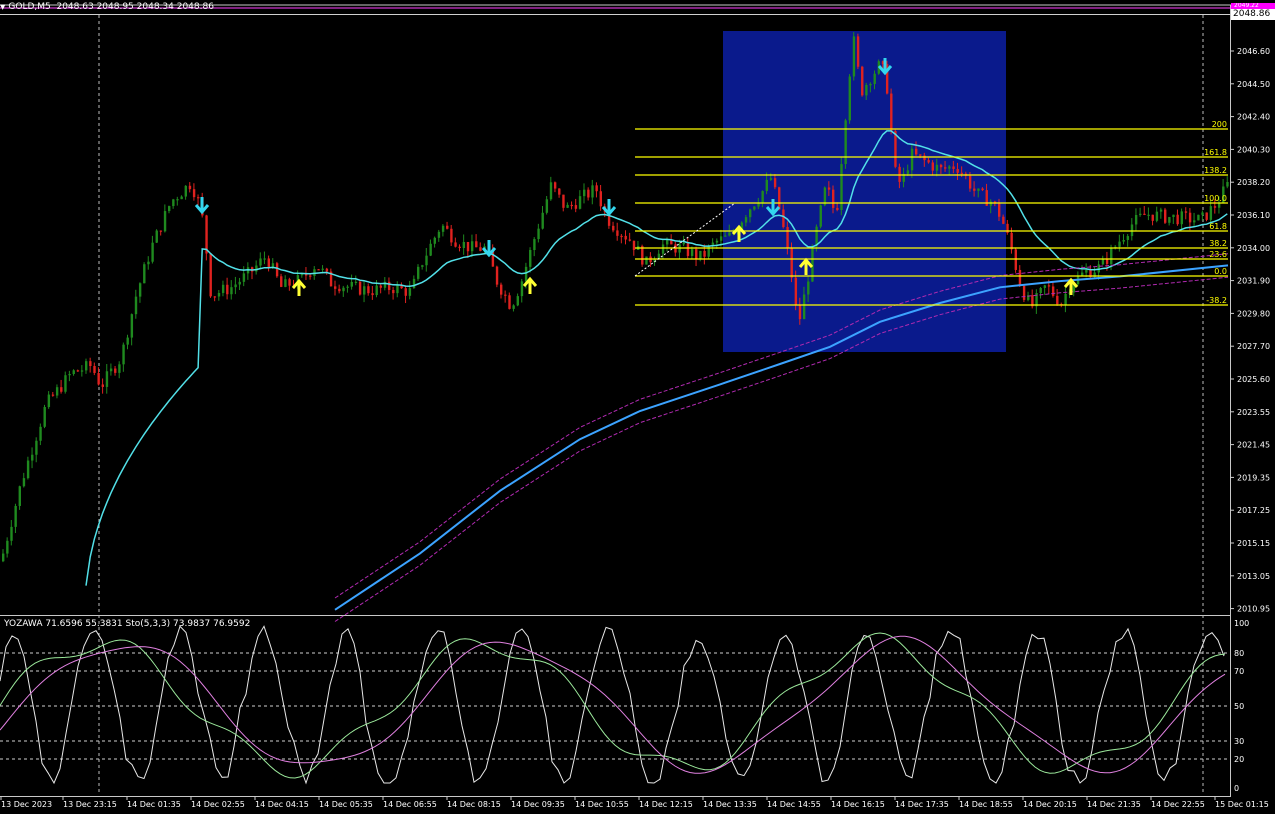 This screenshot has width=1275, height=814. I want to click on time-tick-label: 14 Dec 06:55, so click(410, 804).